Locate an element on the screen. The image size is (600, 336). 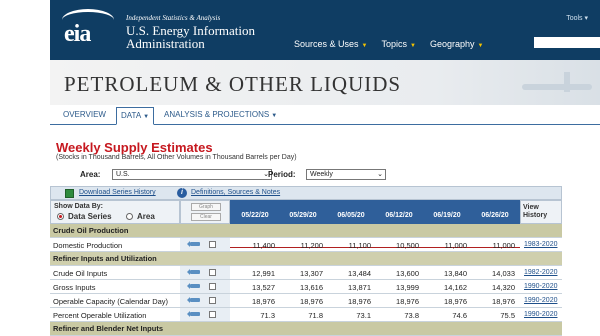
eia-logo: eia is located at coordinates (77, 34).